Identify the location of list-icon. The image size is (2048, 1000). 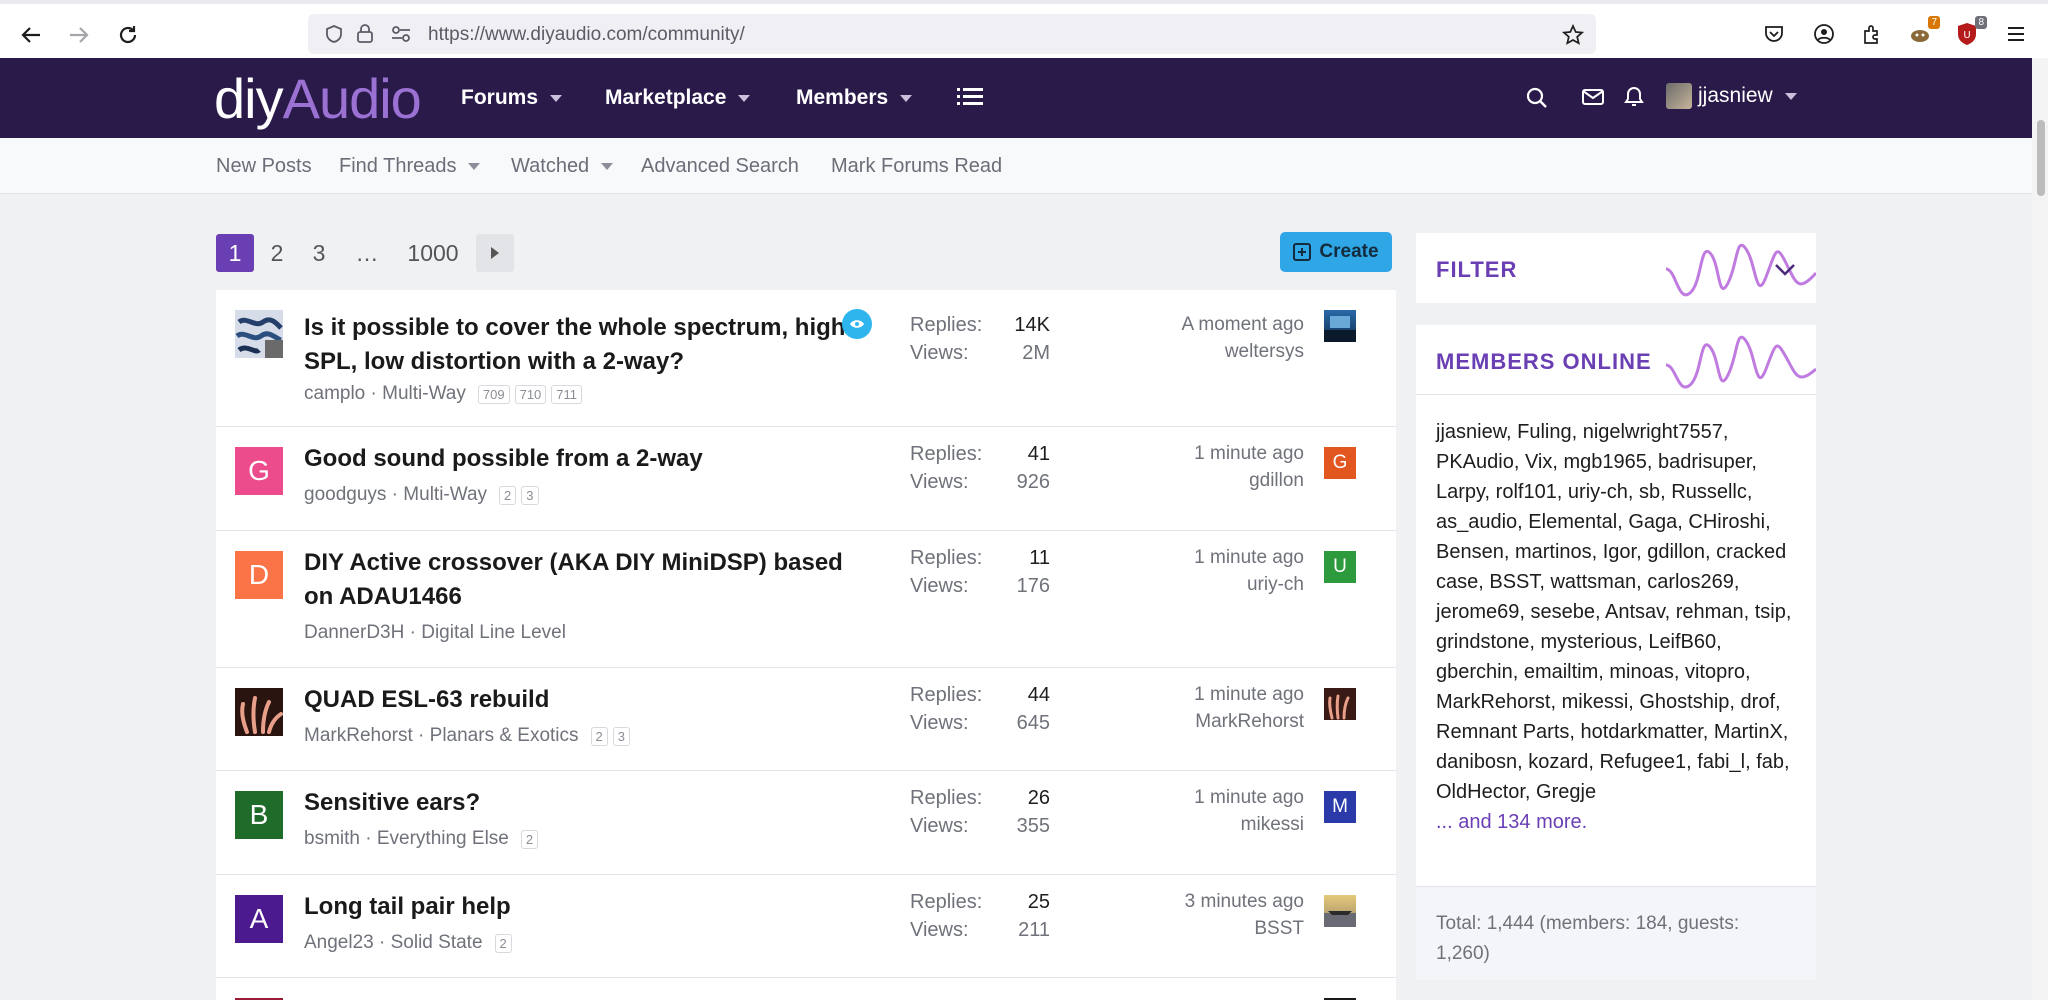
(970, 99).